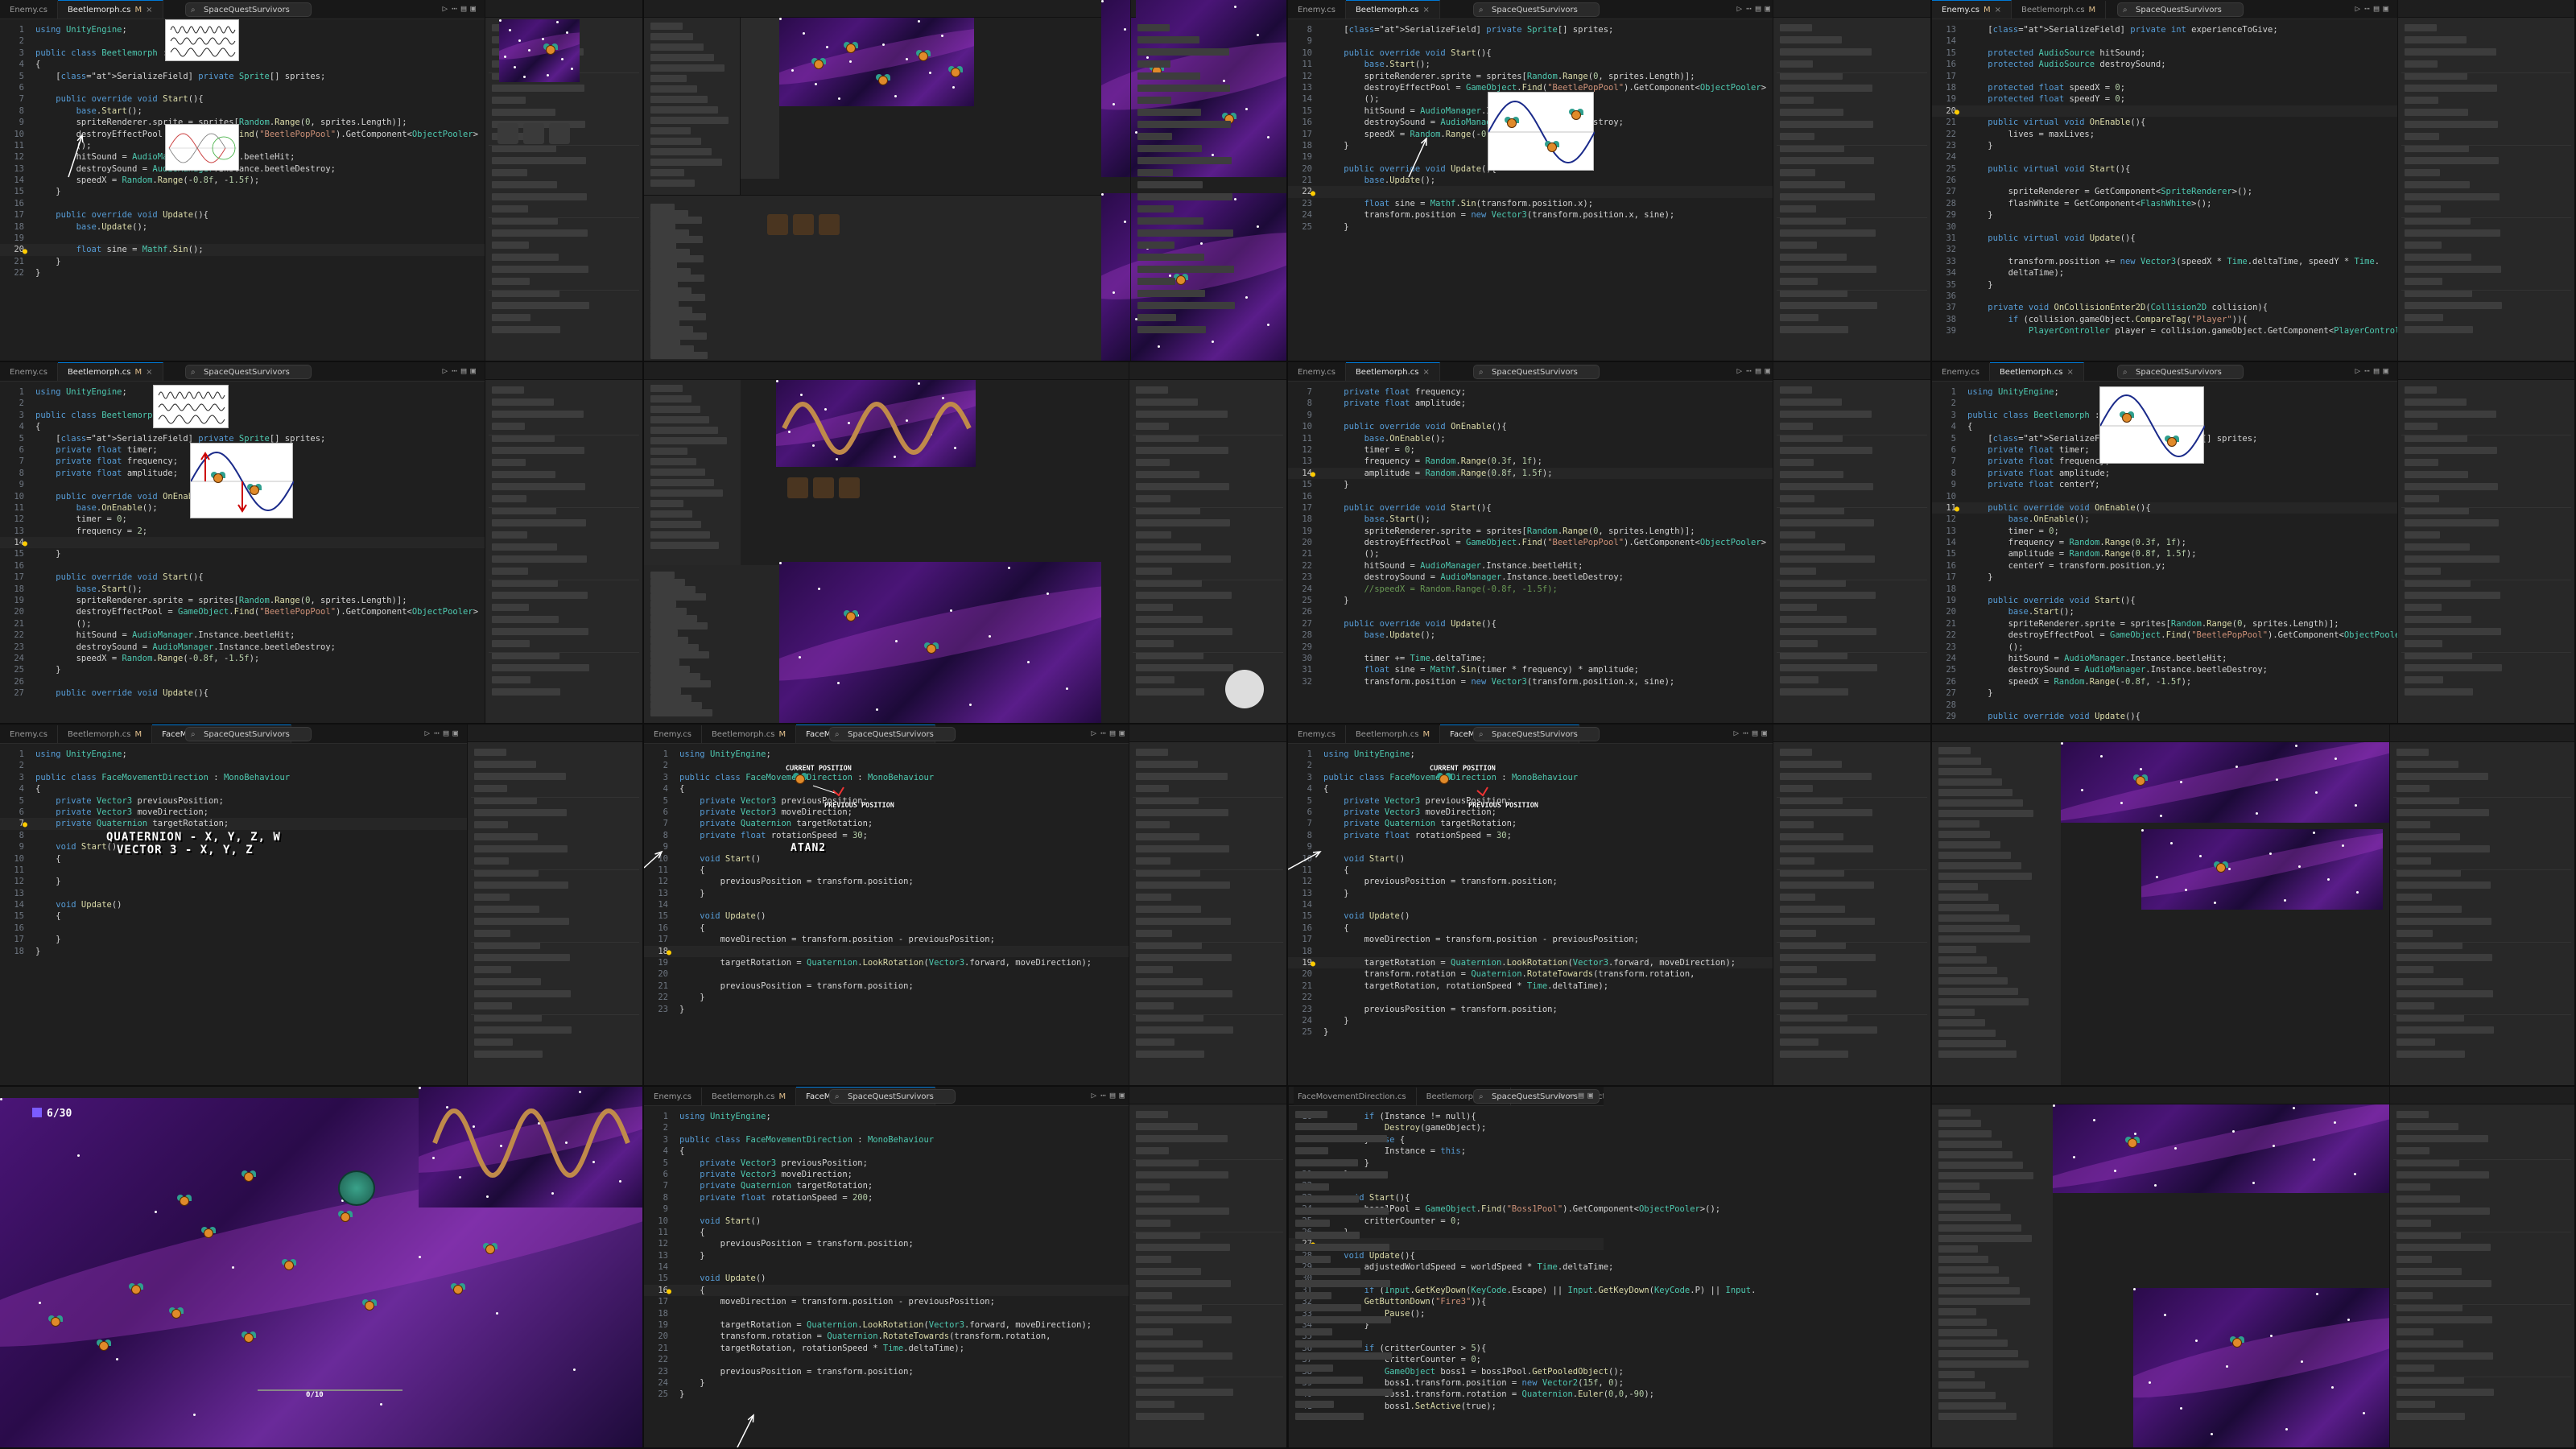 Image resolution: width=2576 pixels, height=1449 pixels. Describe the element at coordinates (2165, 157) in the screenshot. I see `code-line: 24` at that location.